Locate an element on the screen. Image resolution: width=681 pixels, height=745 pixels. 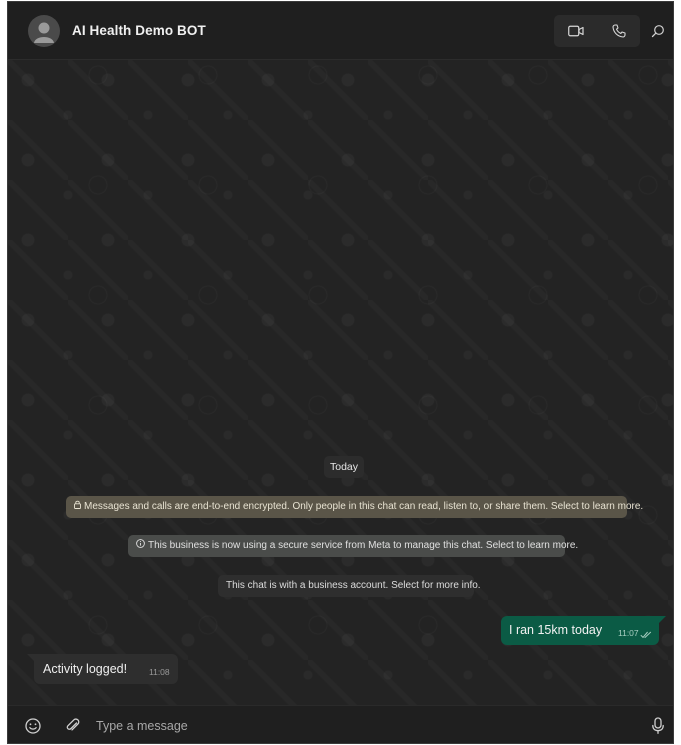
video-camera-icon is located at coordinates (575, 31).